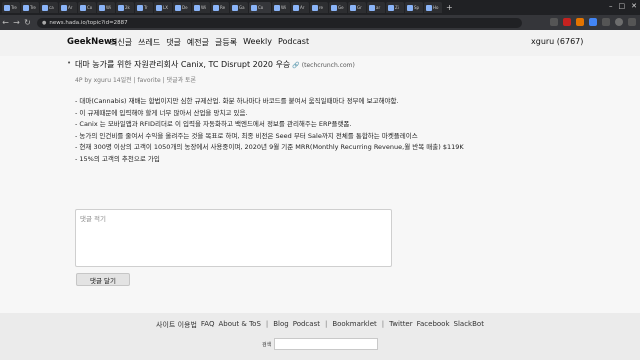  I want to click on browser-tab: 2k, so click(125, 7).